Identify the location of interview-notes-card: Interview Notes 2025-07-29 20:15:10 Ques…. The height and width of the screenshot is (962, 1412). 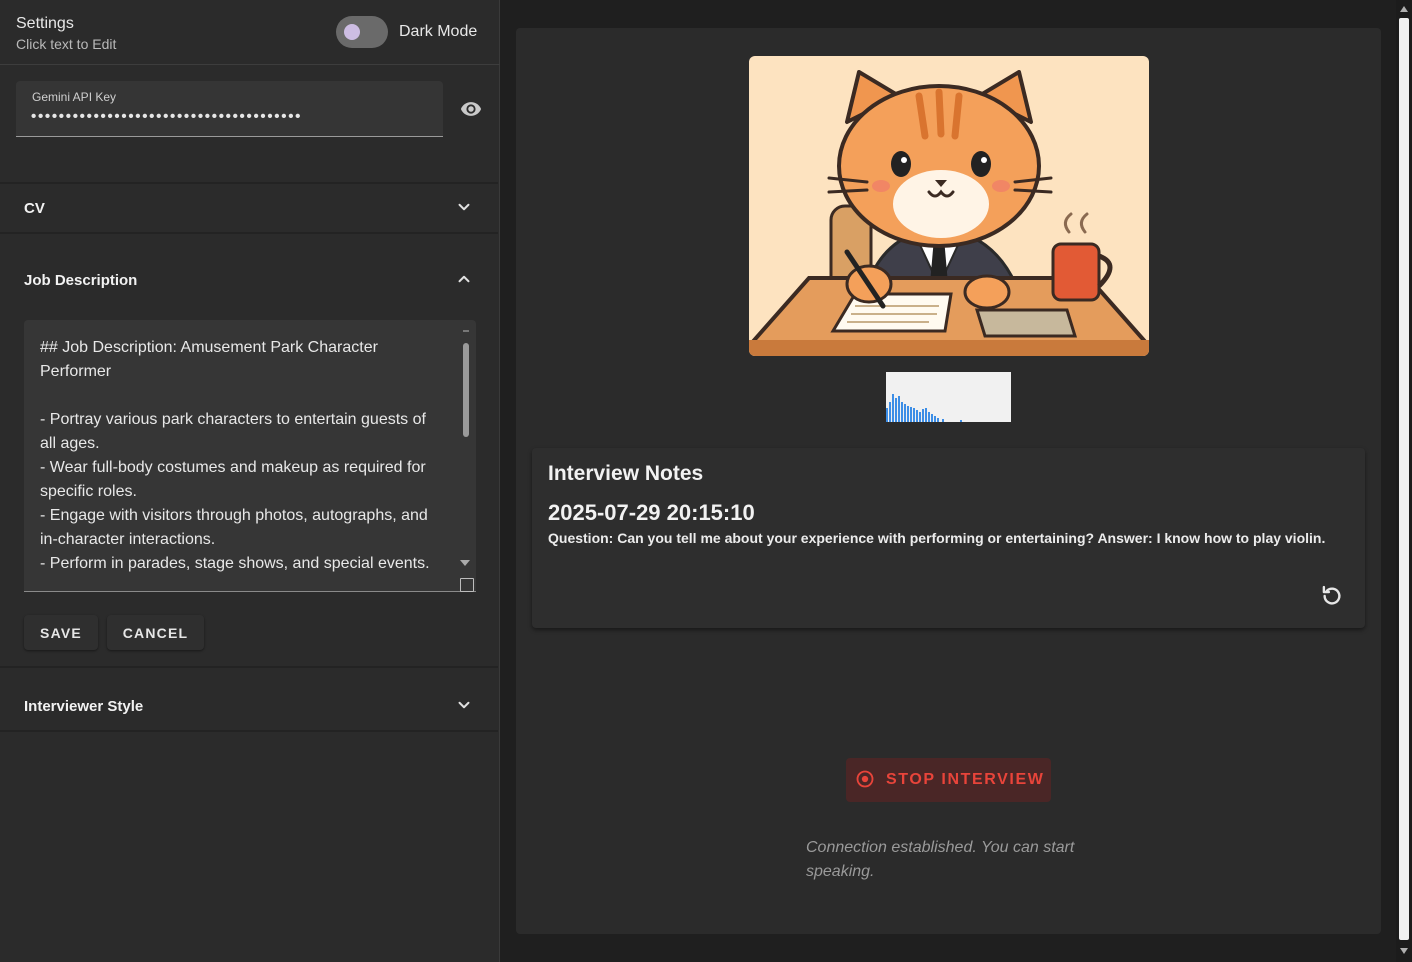
(948, 538).